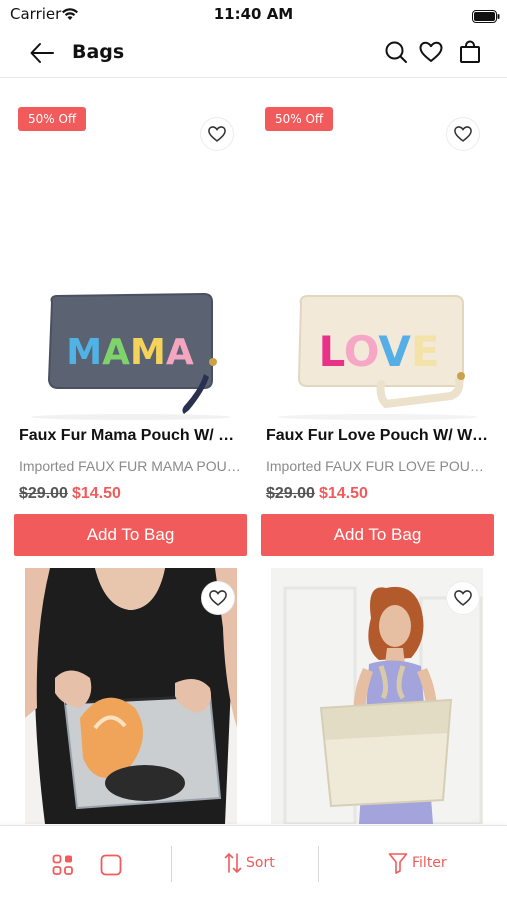 The height and width of the screenshot is (900, 507). I want to click on wishlist-button, so click(431, 52).